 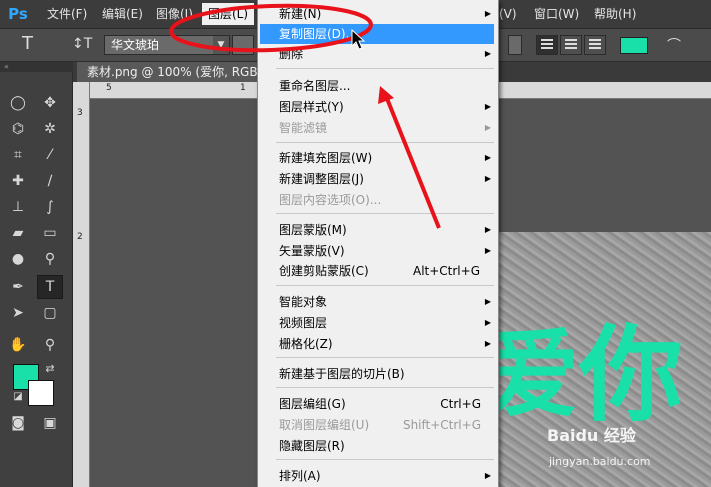 What do you see at coordinates (556, 14) in the screenshot?
I see `menu-window: 窗口(W)` at bounding box center [556, 14].